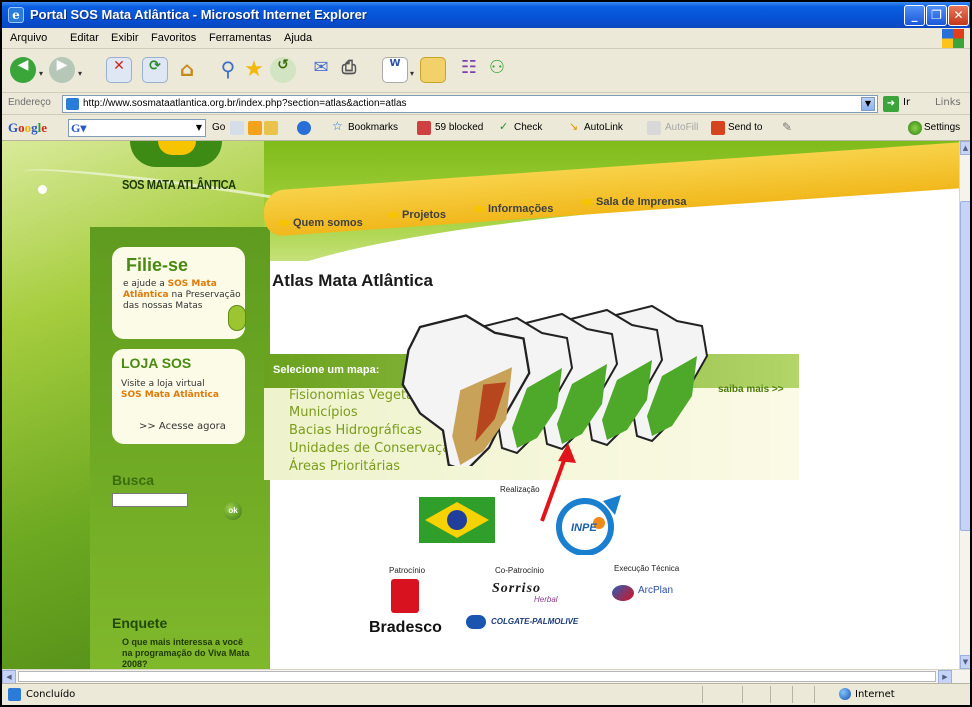 This screenshot has height=707, width=972. What do you see at coordinates (936, 15) in the screenshot?
I see `maximize-button: ❐` at bounding box center [936, 15].